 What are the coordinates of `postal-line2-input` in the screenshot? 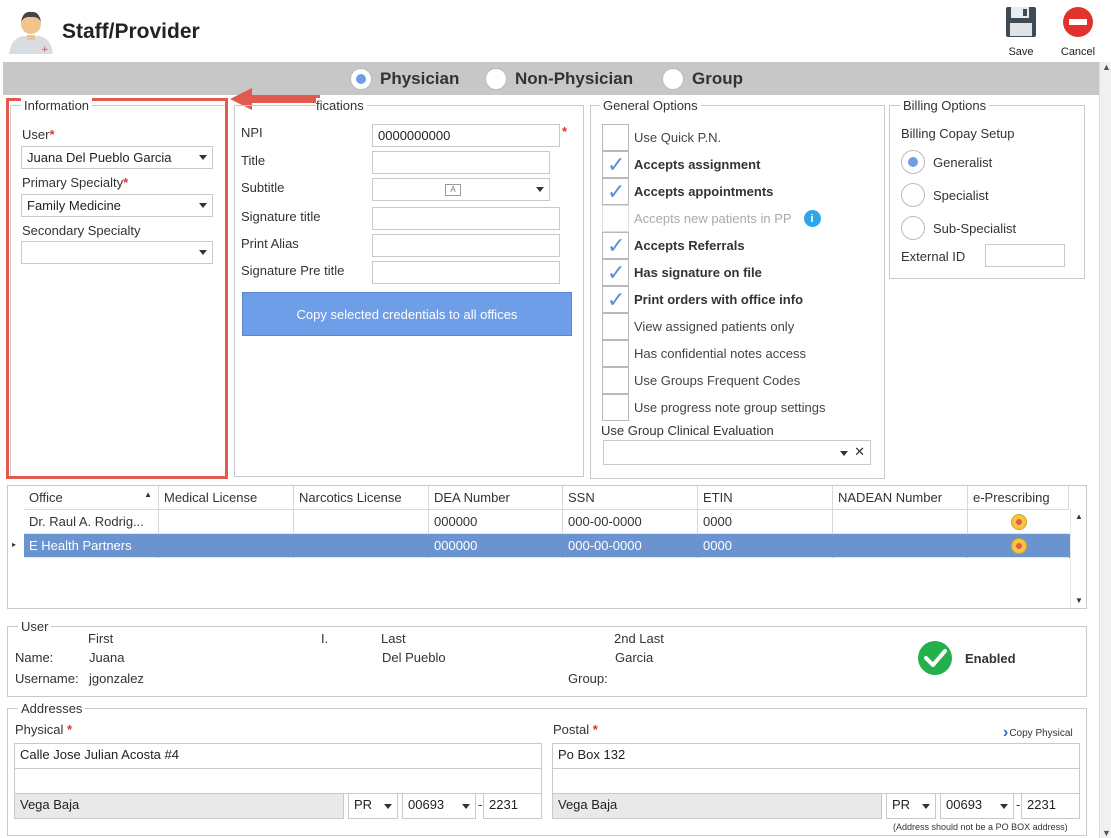 It's located at (816, 781).